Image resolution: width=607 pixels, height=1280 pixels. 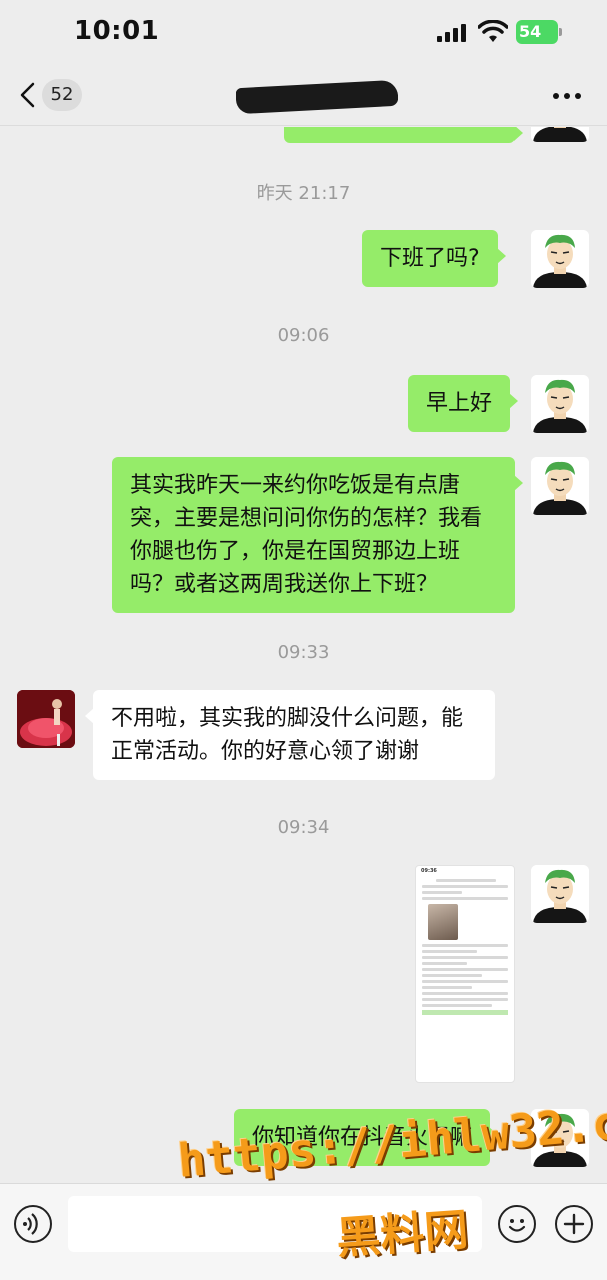 What do you see at coordinates (27, 95) in the screenshot?
I see `back-chevron-icon` at bounding box center [27, 95].